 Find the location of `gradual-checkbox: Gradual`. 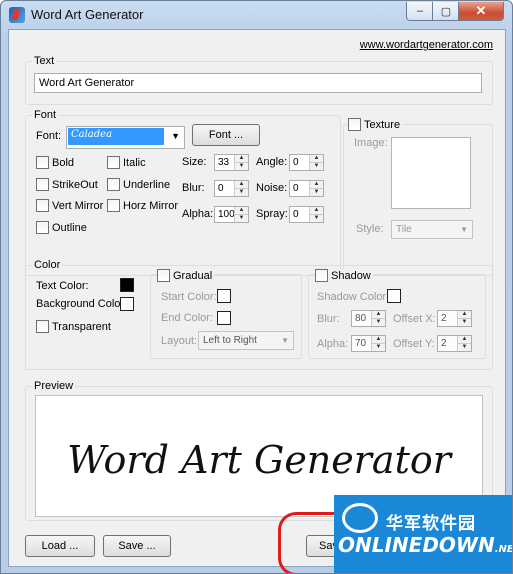

gradual-checkbox: Gradual is located at coordinates (186, 275).